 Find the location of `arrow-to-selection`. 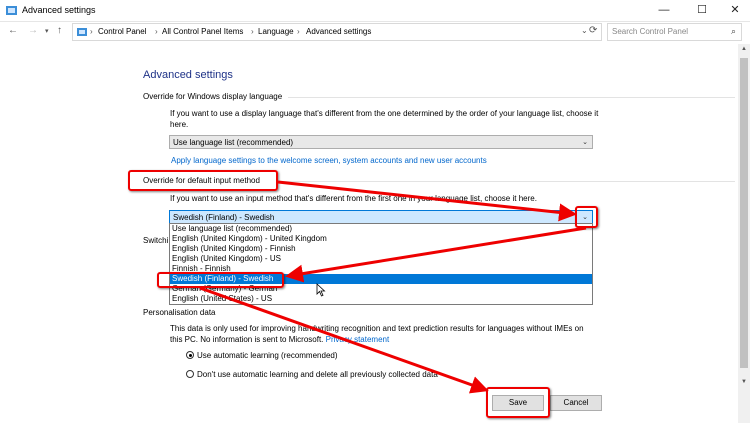

arrow-to-selection is located at coordinates (436, 254).